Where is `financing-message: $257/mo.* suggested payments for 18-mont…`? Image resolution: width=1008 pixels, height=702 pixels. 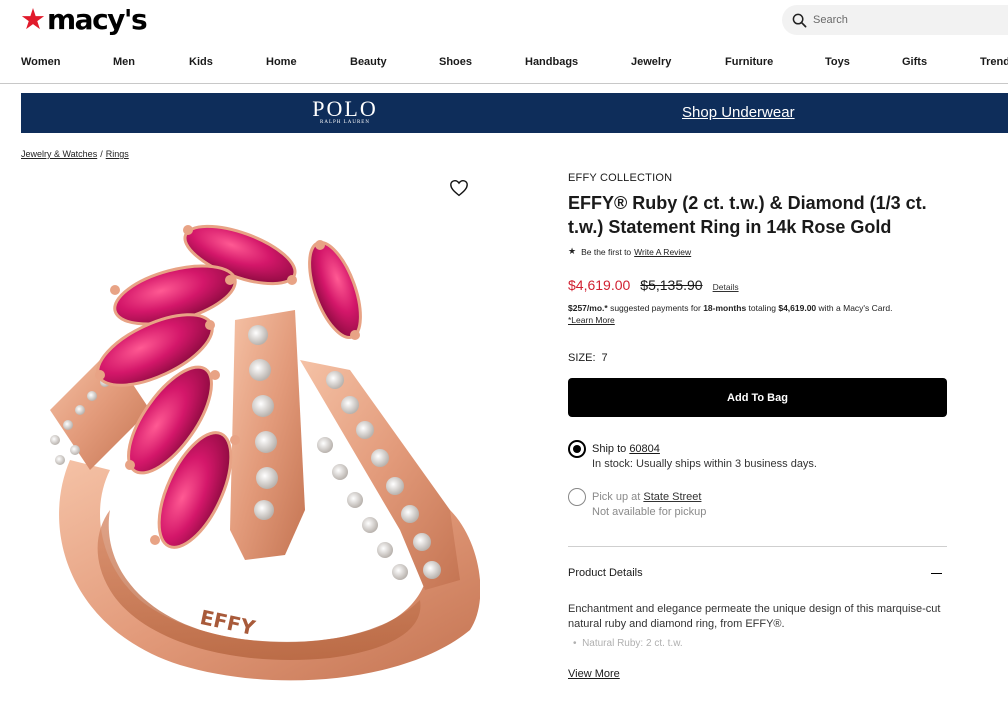 financing-message: $257/mo.* suggested payments for 18-mont… is located at coordinates (758, 314).